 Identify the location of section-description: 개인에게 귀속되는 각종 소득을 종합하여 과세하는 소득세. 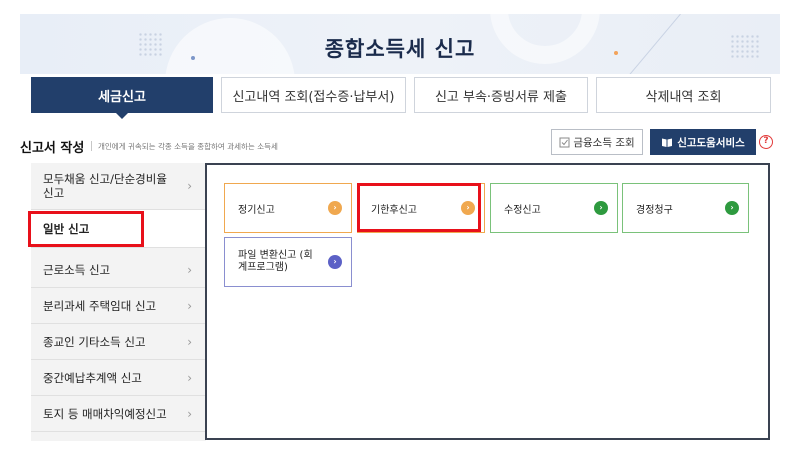
(188, 146).